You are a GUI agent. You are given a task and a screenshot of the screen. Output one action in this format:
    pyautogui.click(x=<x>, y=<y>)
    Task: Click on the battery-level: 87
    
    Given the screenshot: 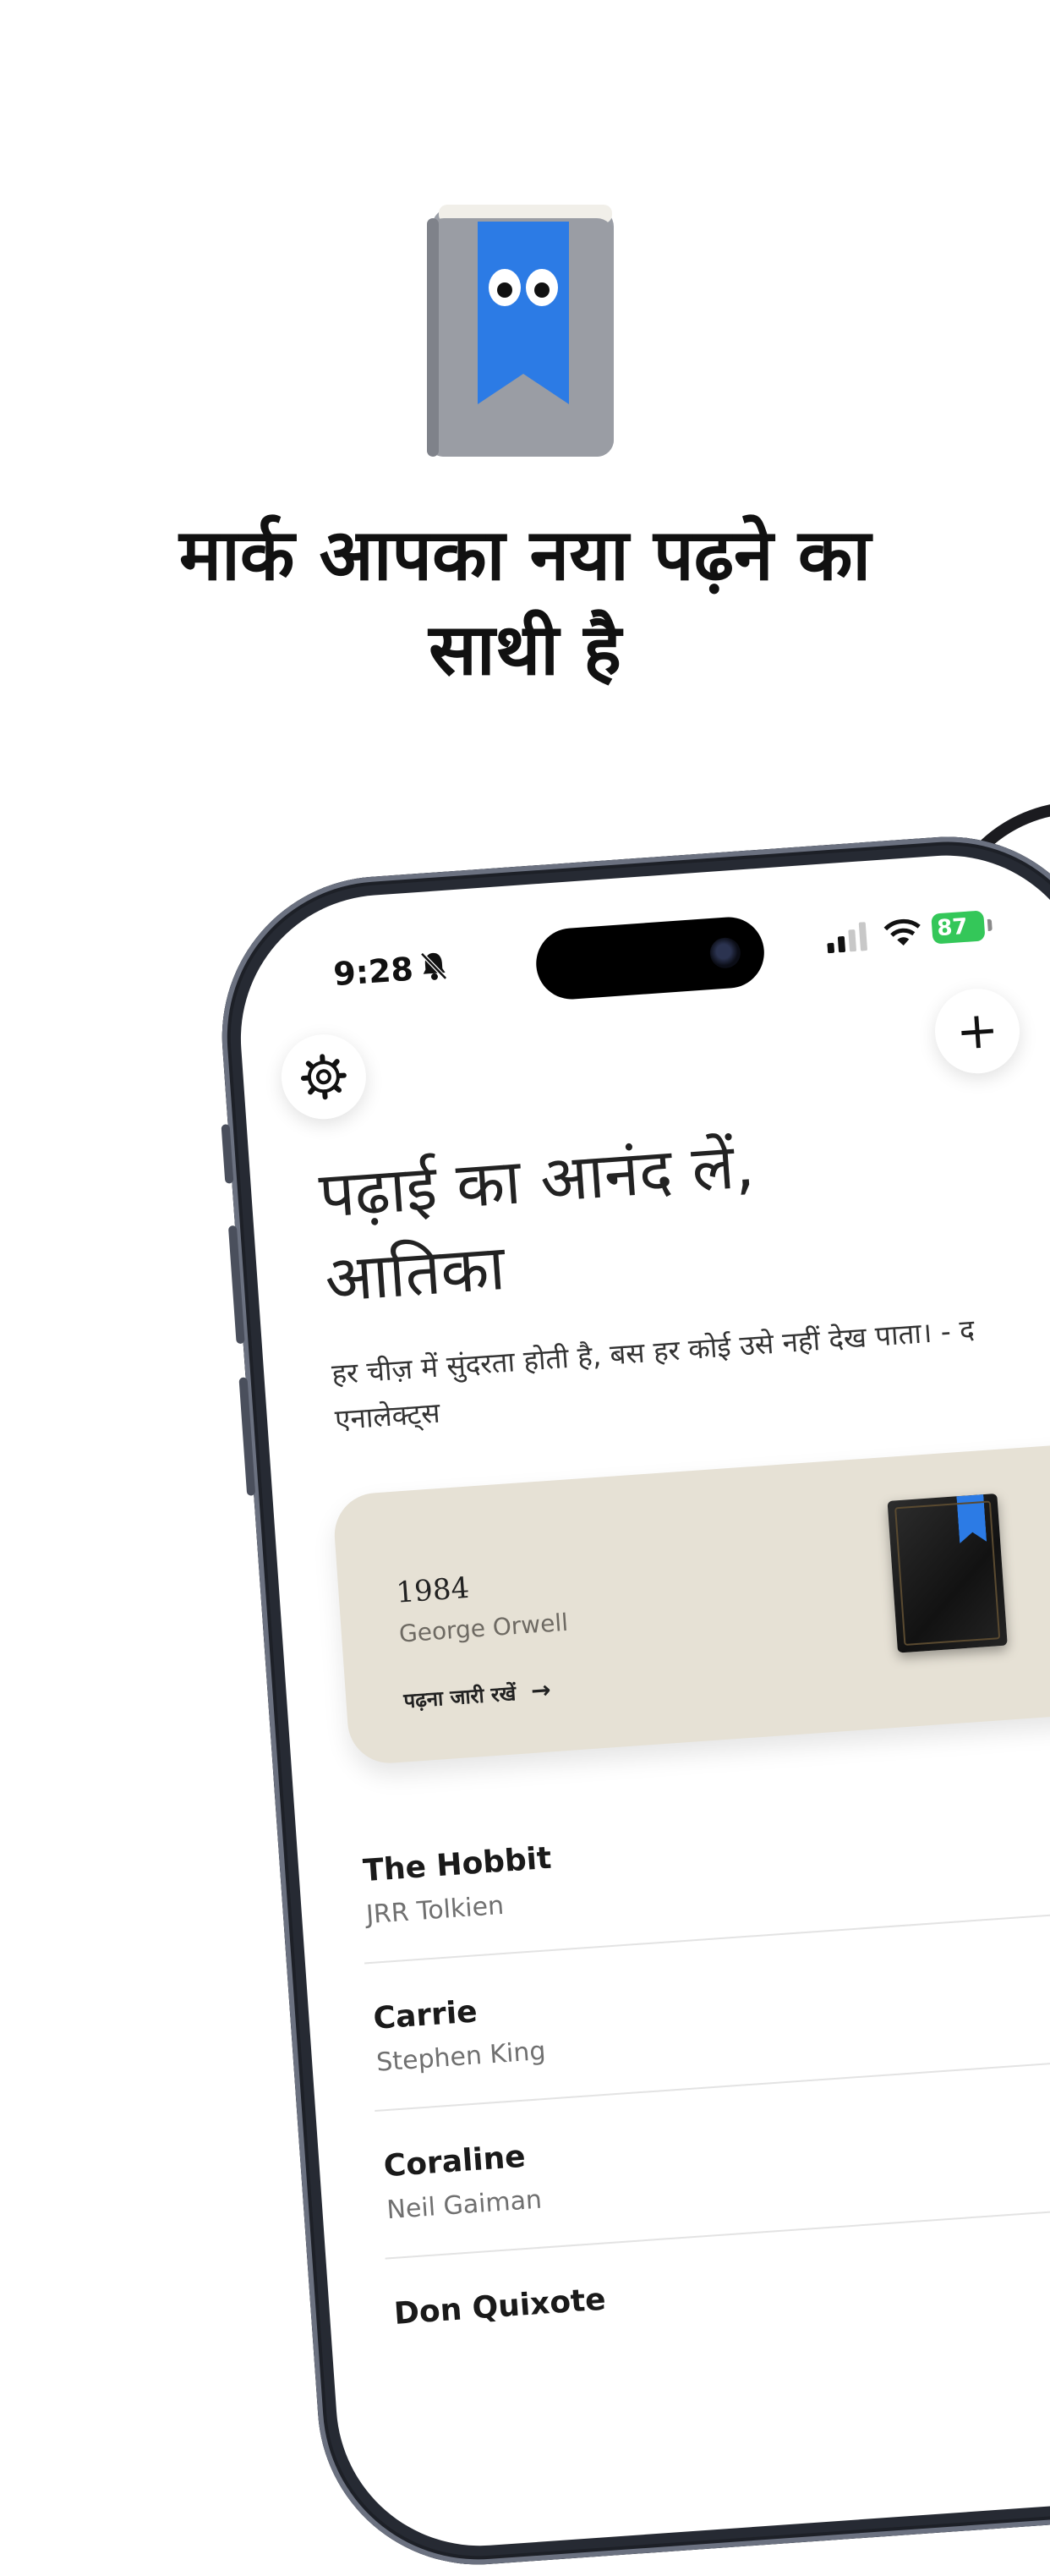 What is the action you would take?
    pyautogui.click(x=952, y=927)
    